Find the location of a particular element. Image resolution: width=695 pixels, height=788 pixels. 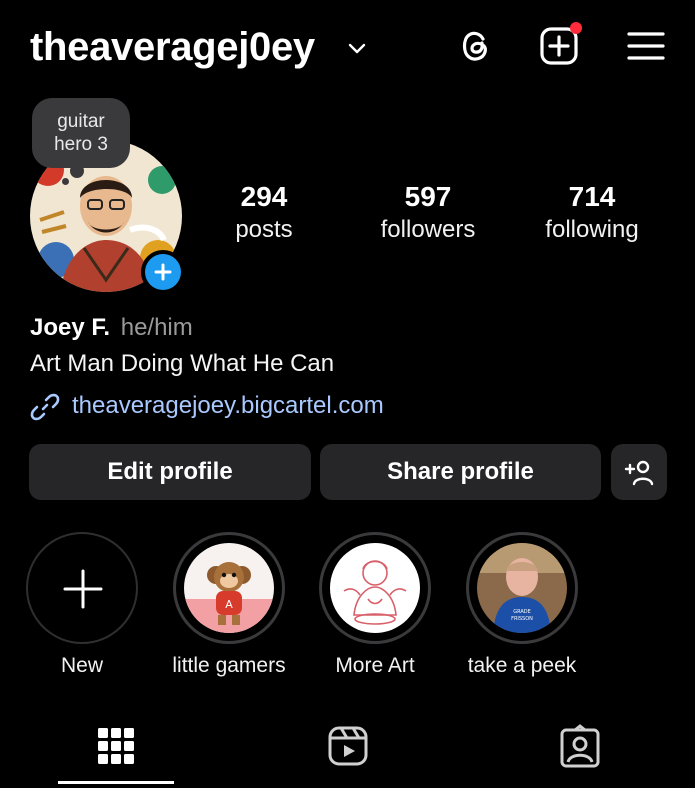

share-profile-button: Share profile is located at coordinates (460, 472).